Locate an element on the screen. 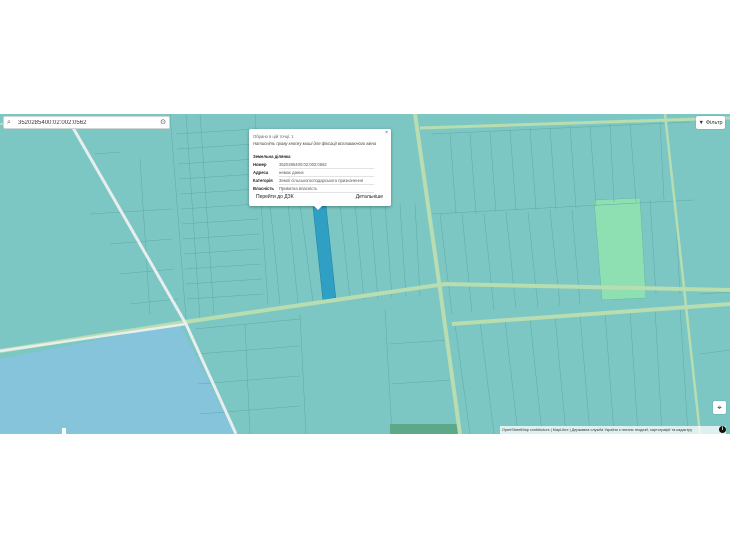  goto-dzk-button: Перейти до ДЗК is located at coordinates (275, 197).